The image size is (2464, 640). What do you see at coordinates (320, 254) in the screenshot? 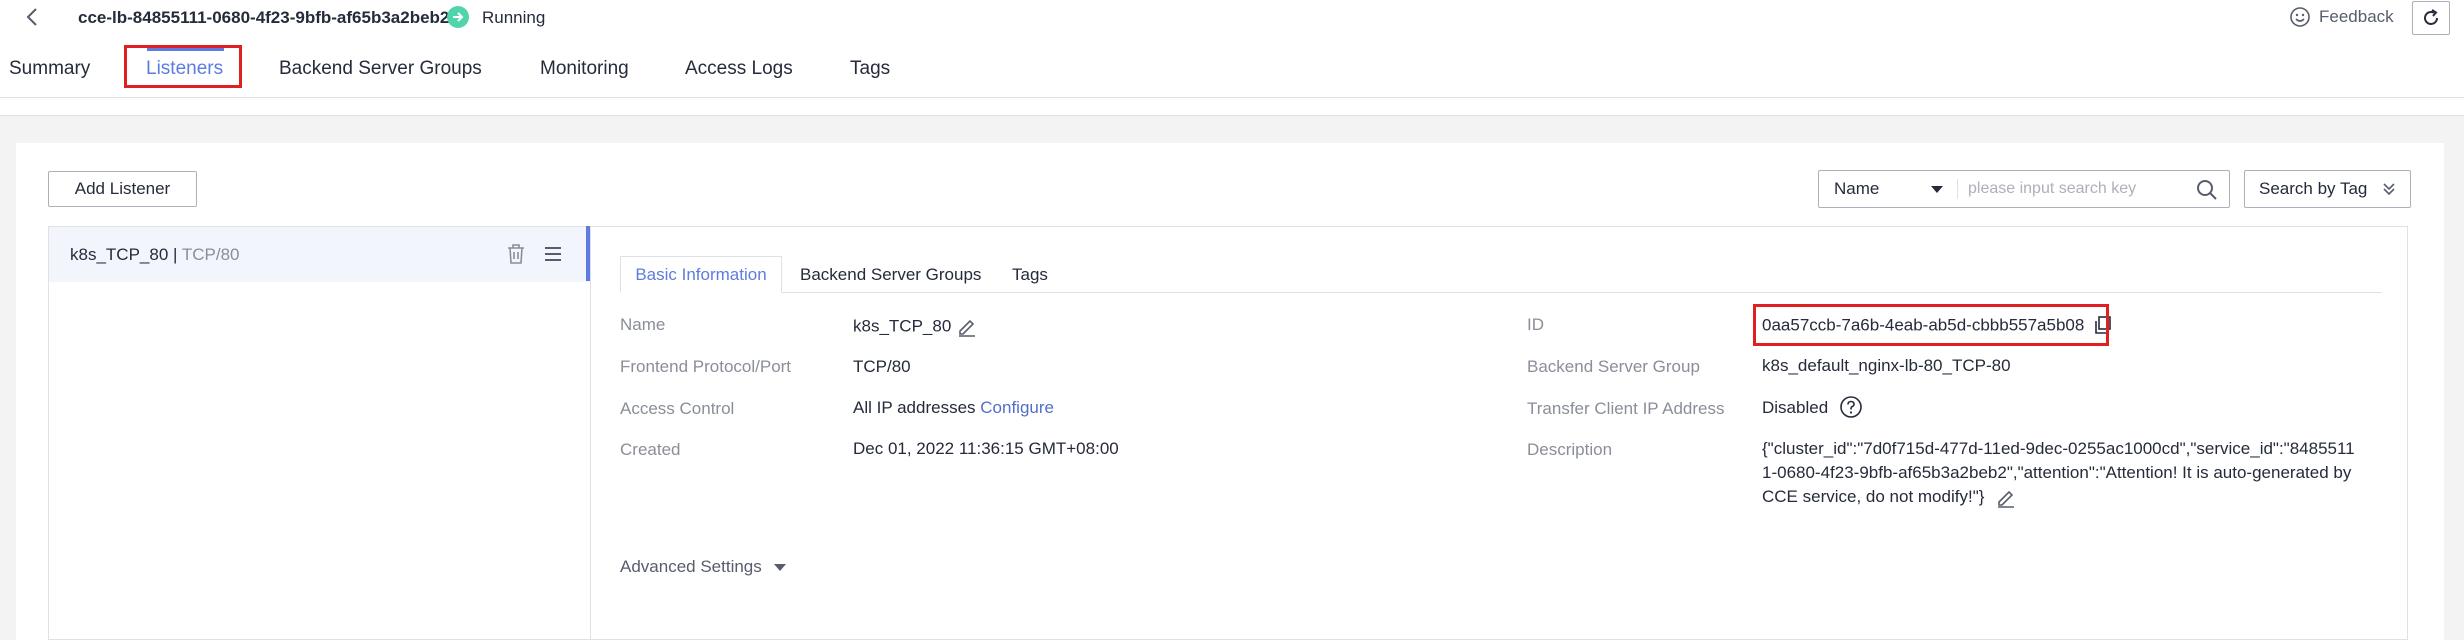
I see `listener-list-item: k8s_TCP_80 | TCP/80` at bounding box center [320, 254].